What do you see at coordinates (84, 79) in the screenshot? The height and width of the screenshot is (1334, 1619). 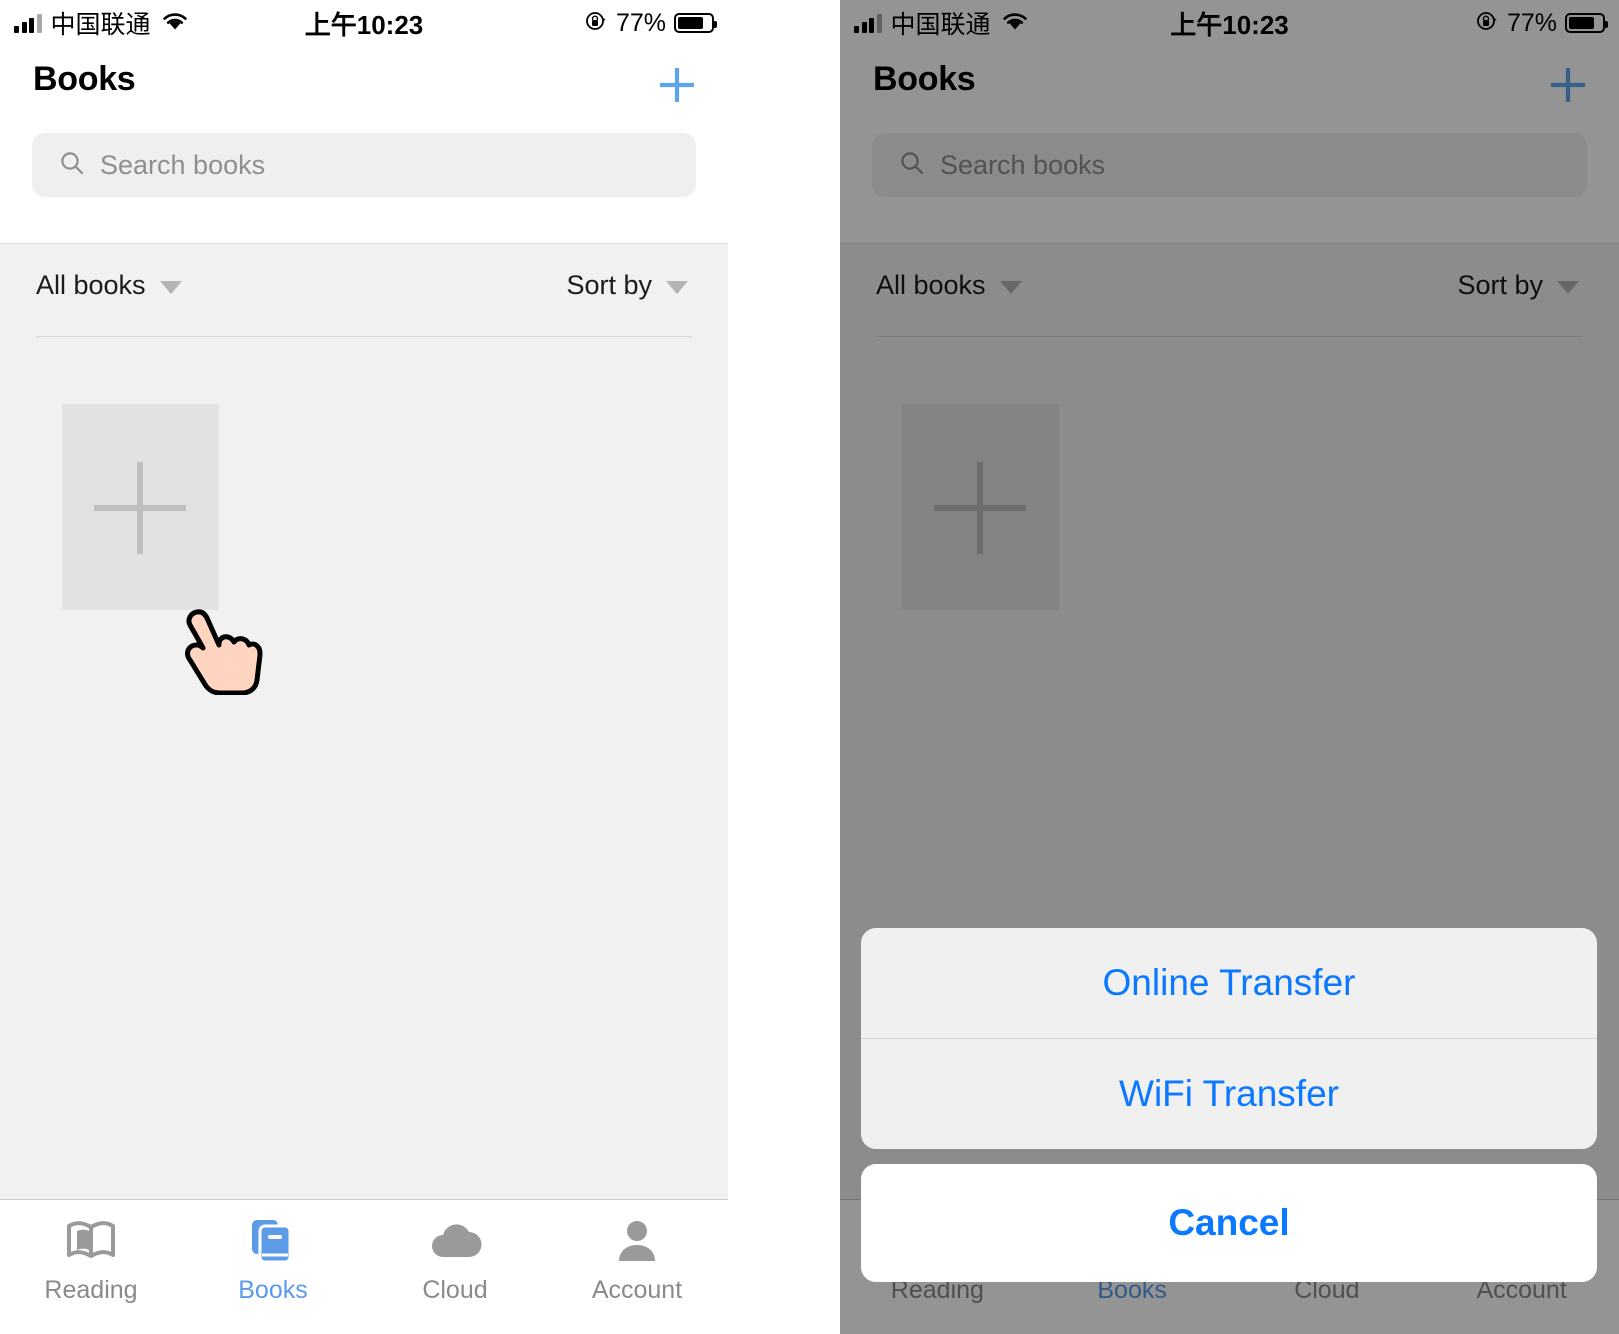 I see `page-title: Books` at bounding box center [84, 79].